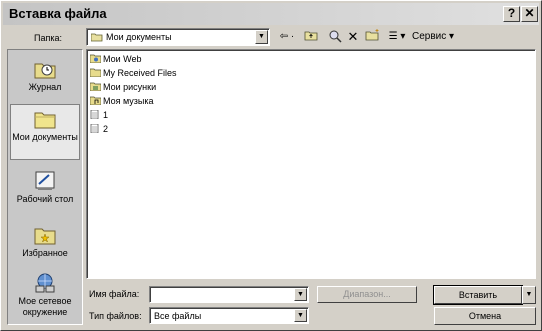 This screenshot has height=331, width=542. Describe the element at coordinates (139, 37) in the screenshot. I see `lookin-value: Мои документы` at that location.